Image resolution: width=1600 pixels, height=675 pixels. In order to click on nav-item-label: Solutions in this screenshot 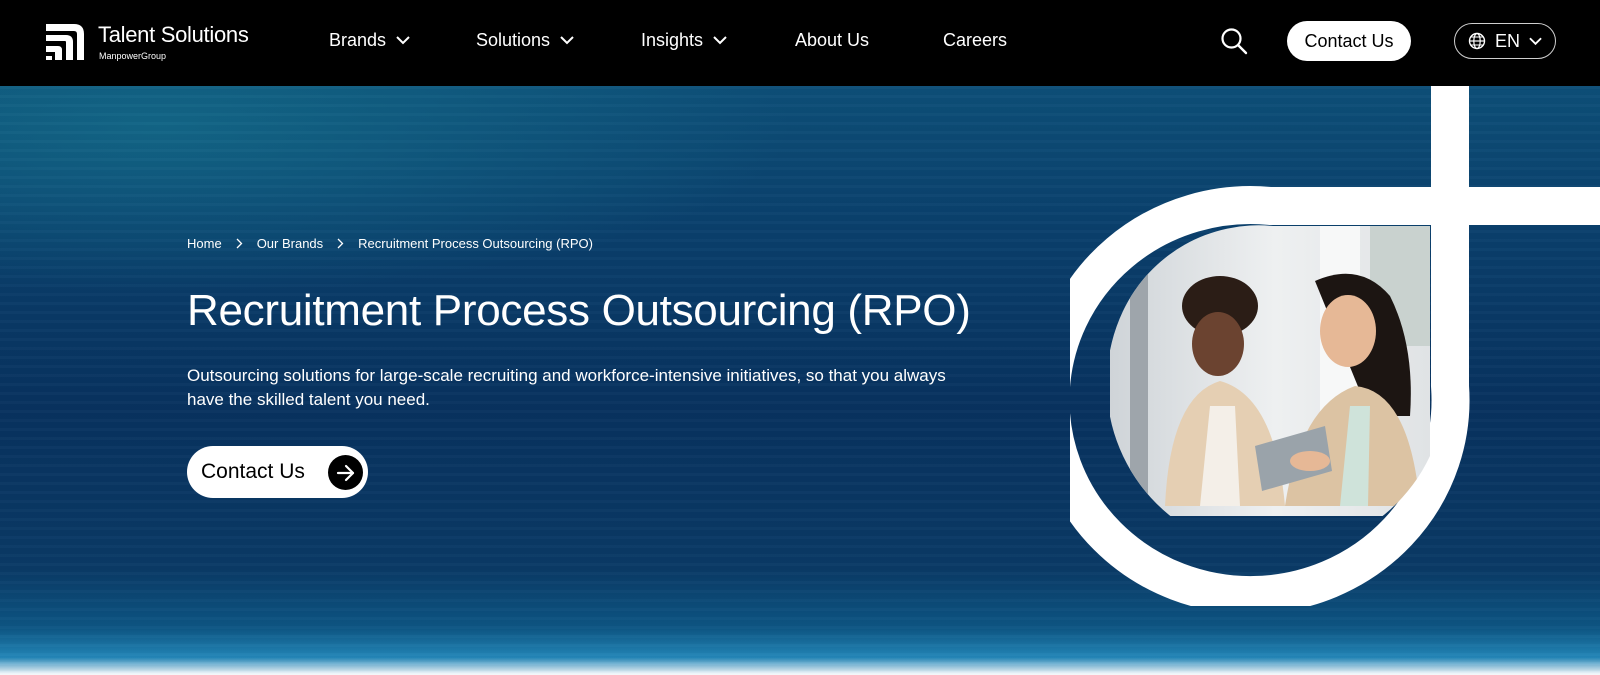, I will do `click(513, 40)`.